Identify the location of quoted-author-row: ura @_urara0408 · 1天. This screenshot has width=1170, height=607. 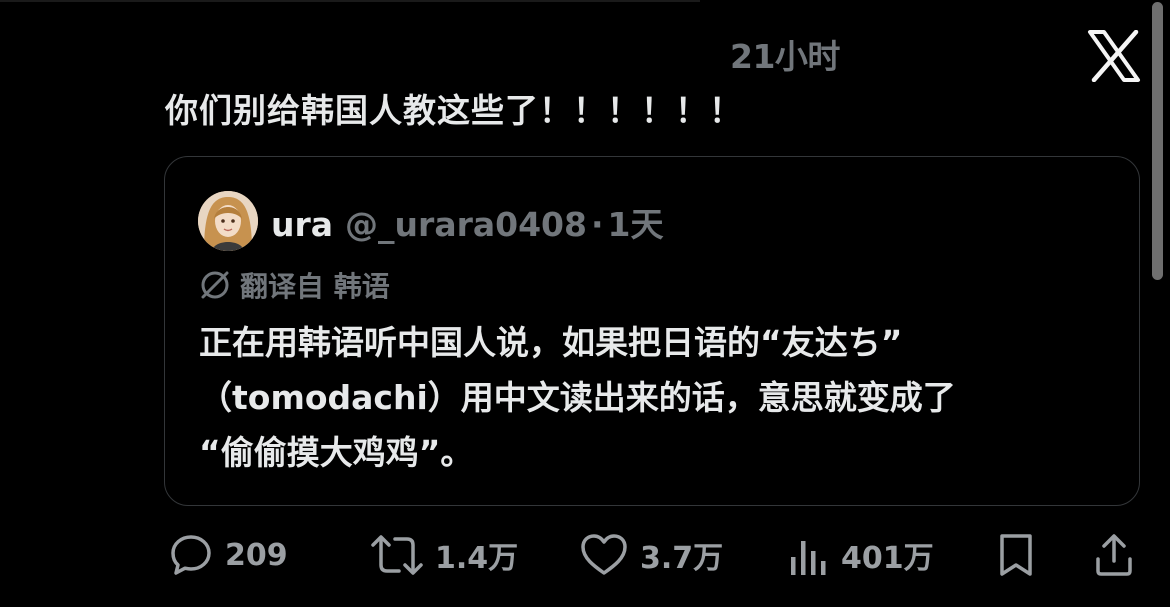
(467, 222).